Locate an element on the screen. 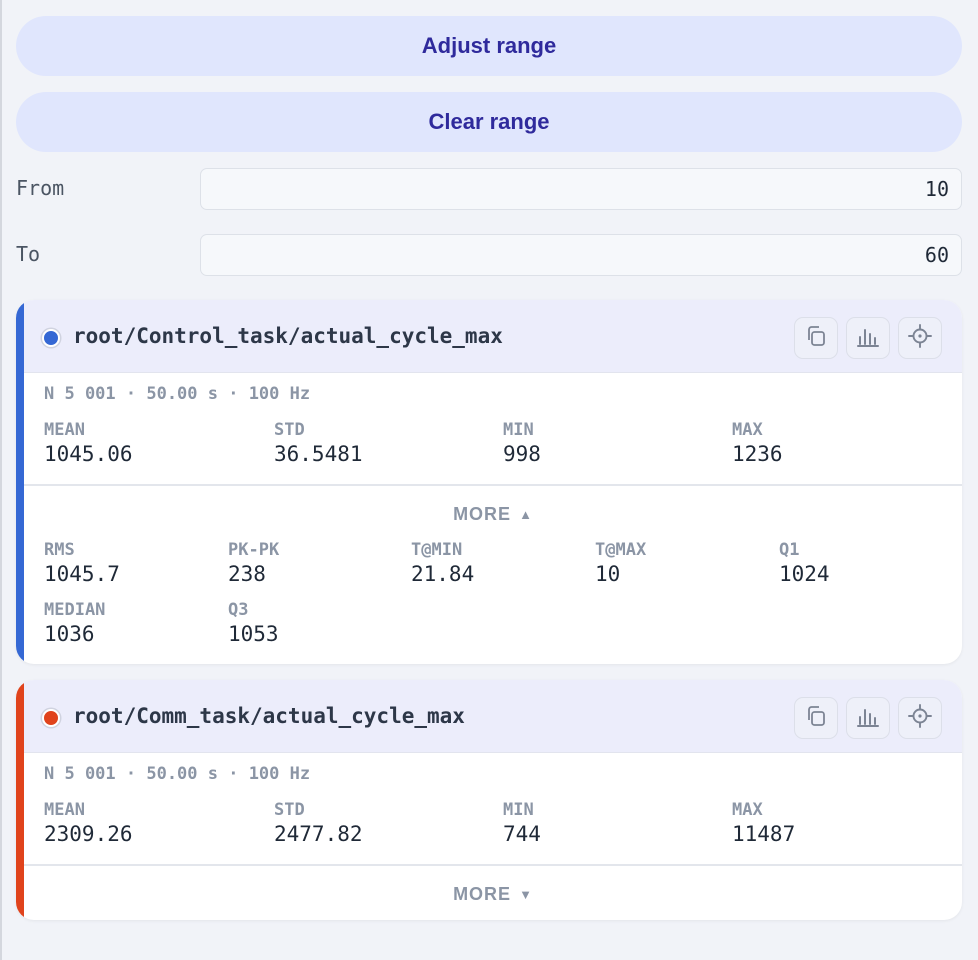  clear-range-button: Clear range is located at coordinates (489, 122).